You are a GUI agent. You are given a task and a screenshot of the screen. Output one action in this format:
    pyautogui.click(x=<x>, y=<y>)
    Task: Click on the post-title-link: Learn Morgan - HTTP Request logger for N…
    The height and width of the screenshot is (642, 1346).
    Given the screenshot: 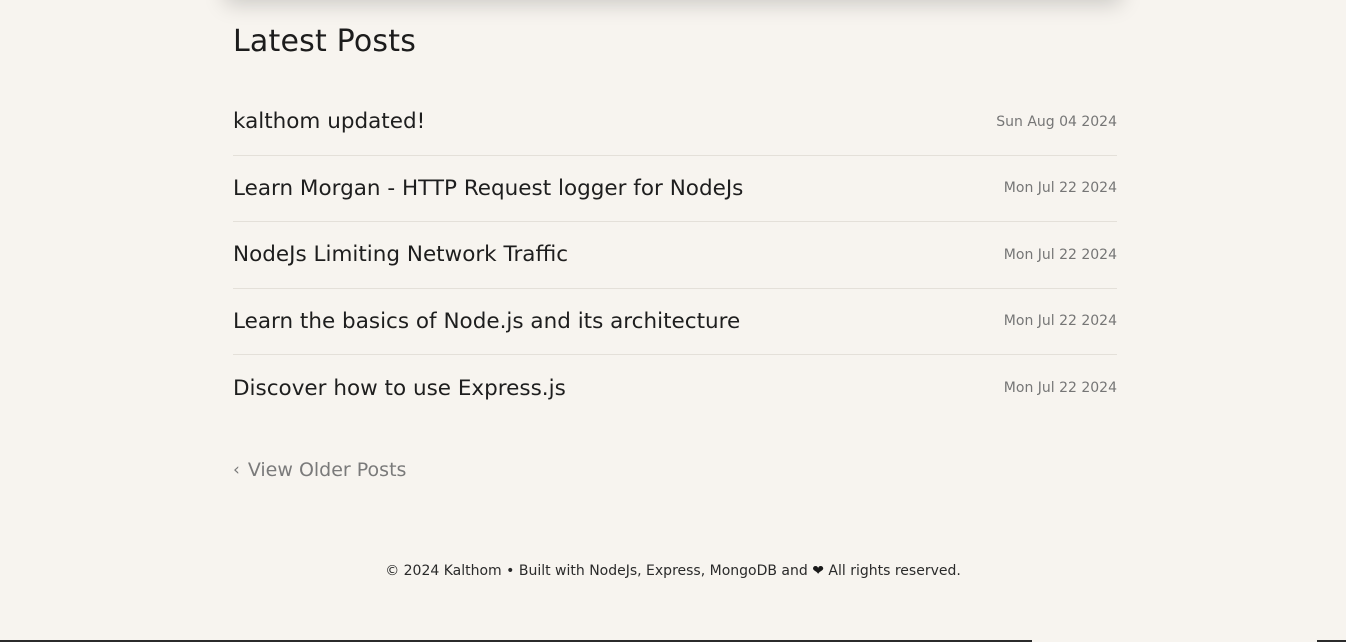 What is the action you would take?
    pyautogui.click(x=488, y=188)
    